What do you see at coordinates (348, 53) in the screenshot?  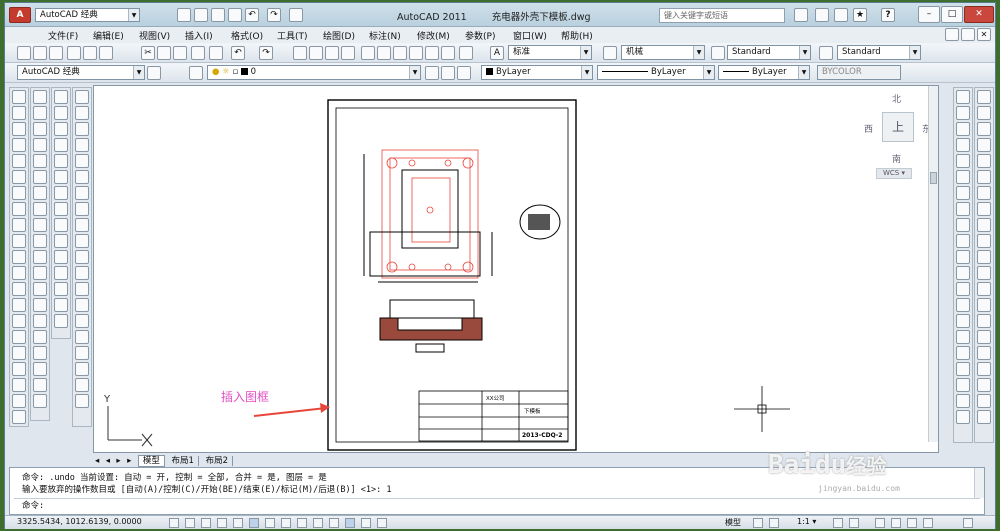 I see `zoom-previous-icon` at bounding box center [348, 53].